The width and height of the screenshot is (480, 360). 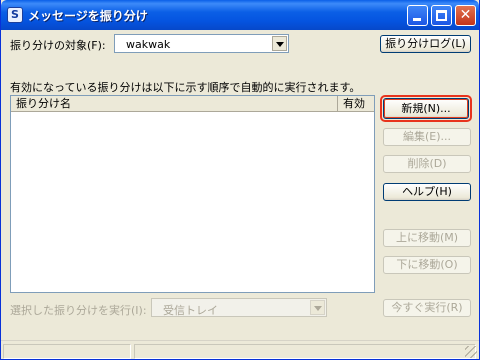 I want to click on run-on-label: 選択した振り分けを実行(I):, so click(x=78, y=310).